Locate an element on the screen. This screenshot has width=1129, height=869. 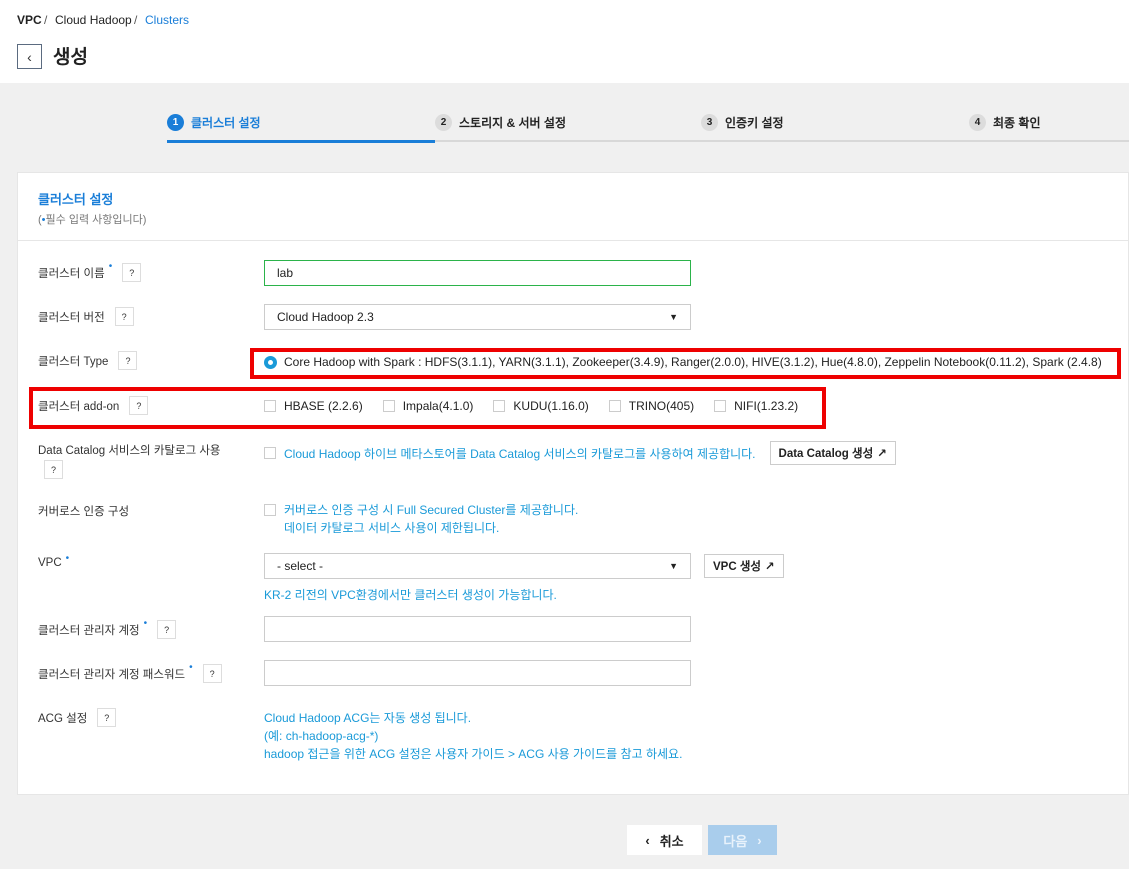
card-subtitle: (•필수 입력 사항입니다) is located at coordinates (92, 220).